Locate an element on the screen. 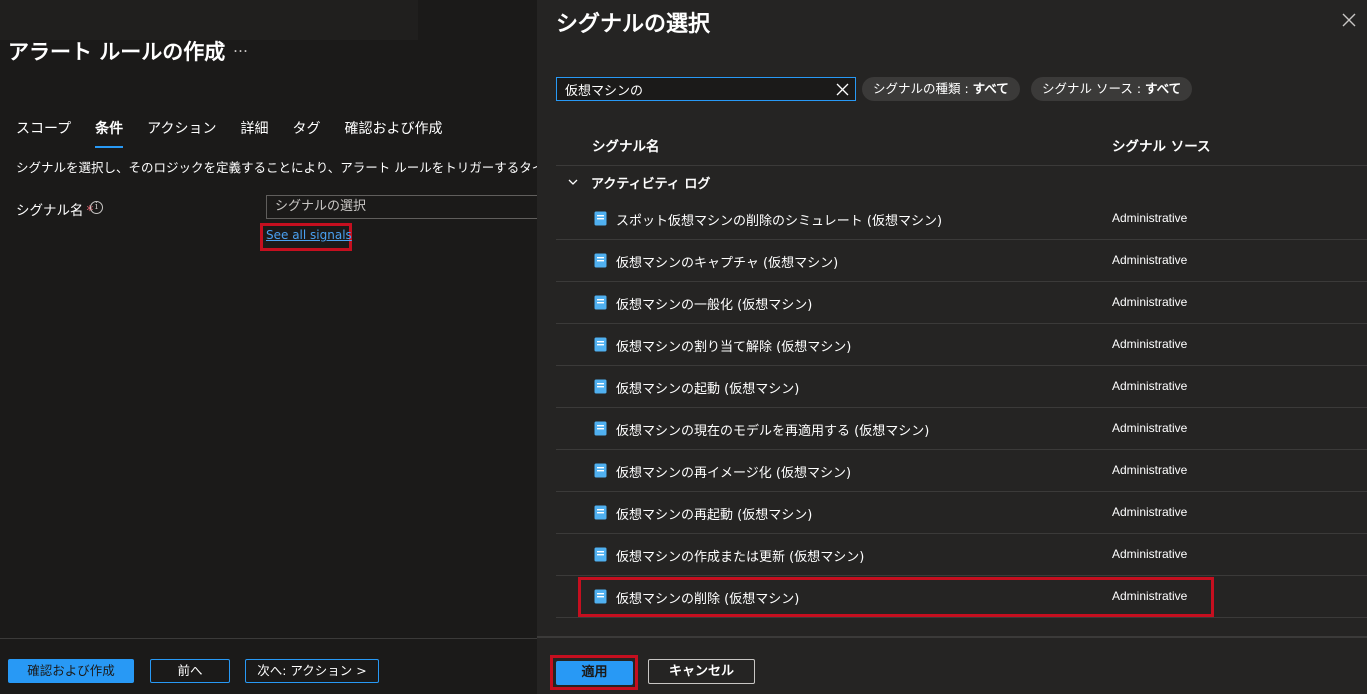 This screenshot has height=694, width=1367. selected-row-highlight-box is located at coordinates (896, 597).